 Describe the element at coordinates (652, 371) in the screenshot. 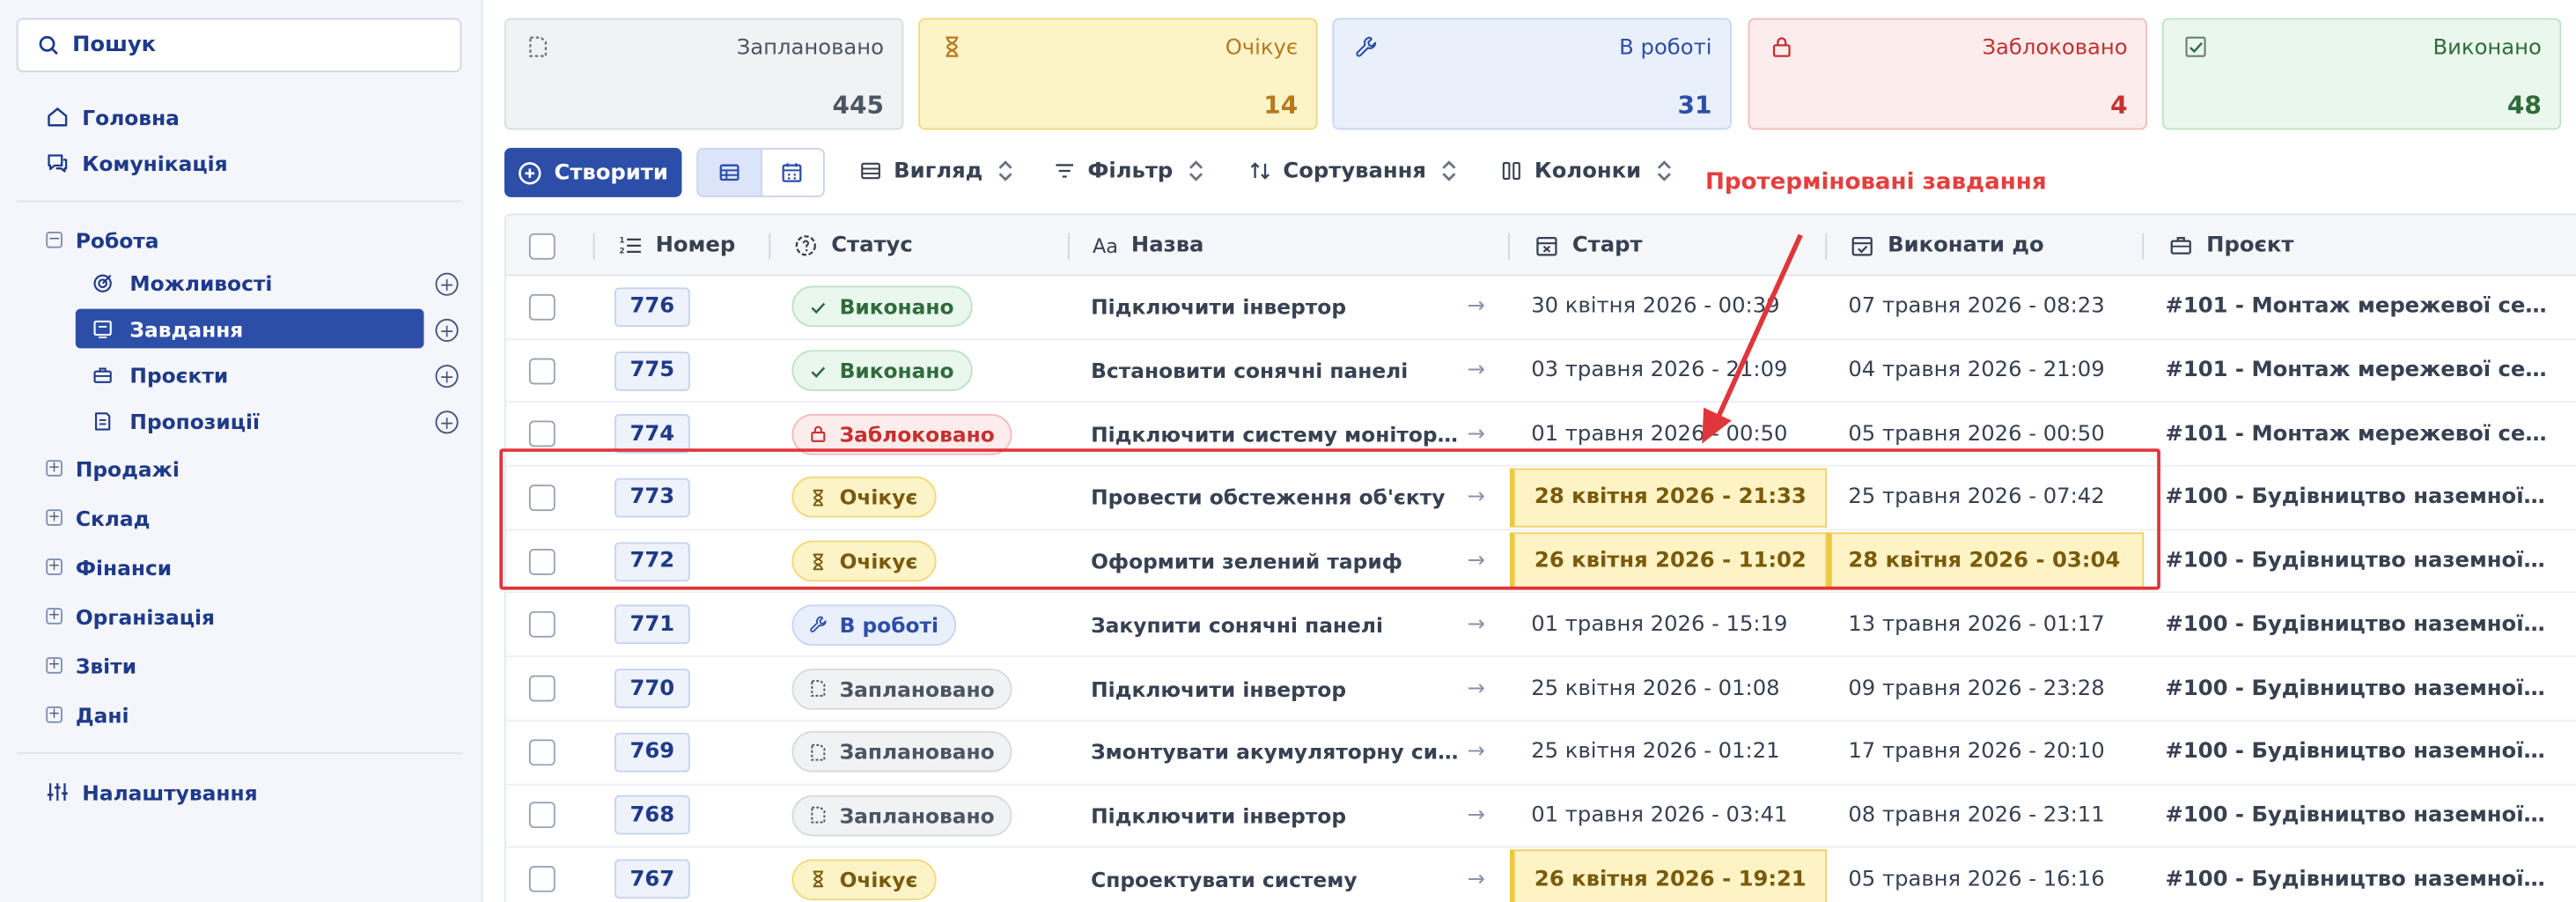

I see `task-number-link: 775` at that location.